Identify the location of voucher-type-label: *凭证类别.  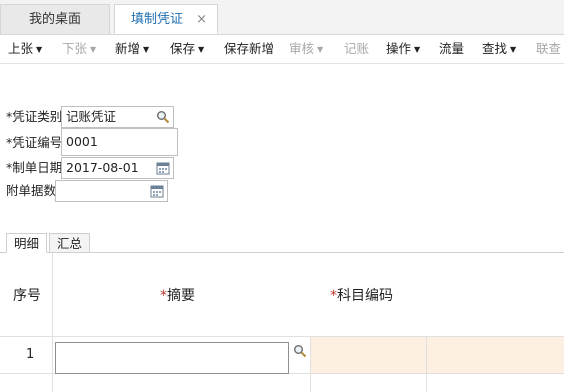
(34, 116).